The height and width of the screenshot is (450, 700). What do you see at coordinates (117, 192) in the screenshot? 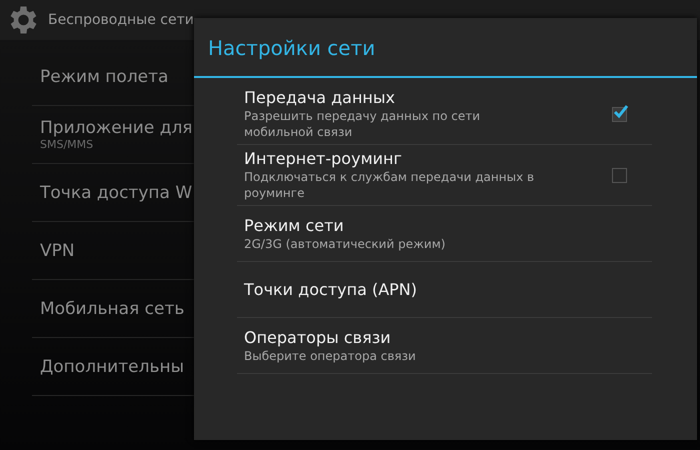
I see `settings-item-title: Точка доступа W` at bounding box center [117, 192].